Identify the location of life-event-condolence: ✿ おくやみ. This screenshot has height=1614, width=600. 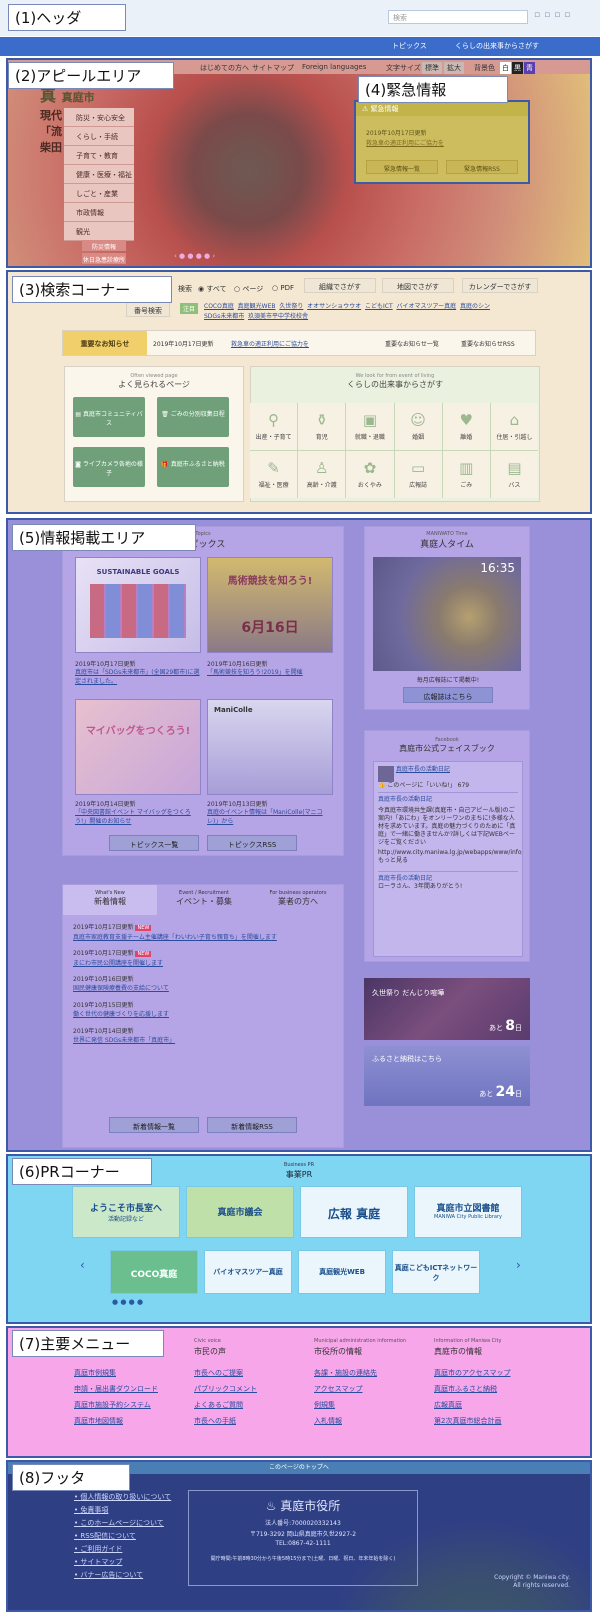
(370, 474).